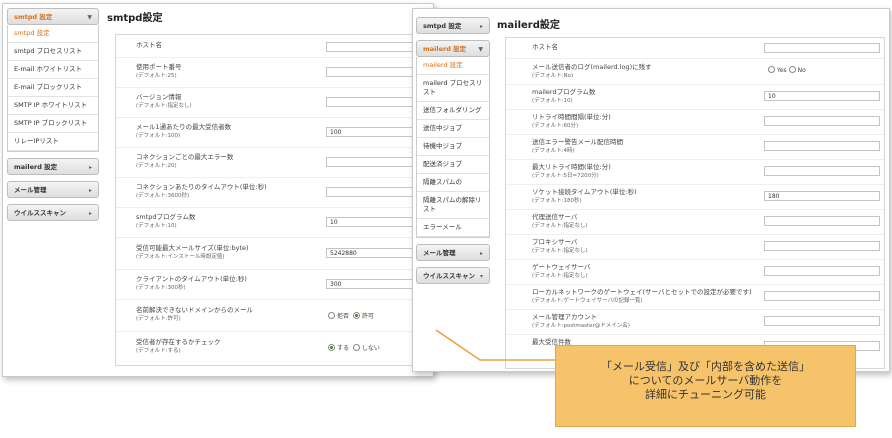 This screenshot has height=438, width=892. What do you see at coordinates (705, 380) in the screenshot?
I see `callout-line-2: についてのメールサーバ動作を` at bounding box center [705, 380].